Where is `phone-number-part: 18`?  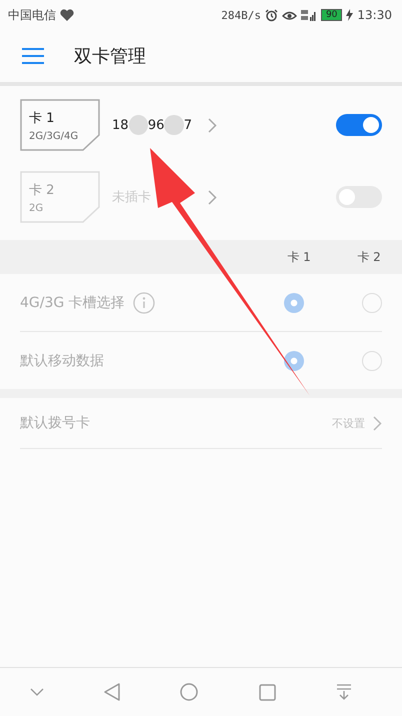 phone-number-part: 18 is located at coordinates (120, 125).